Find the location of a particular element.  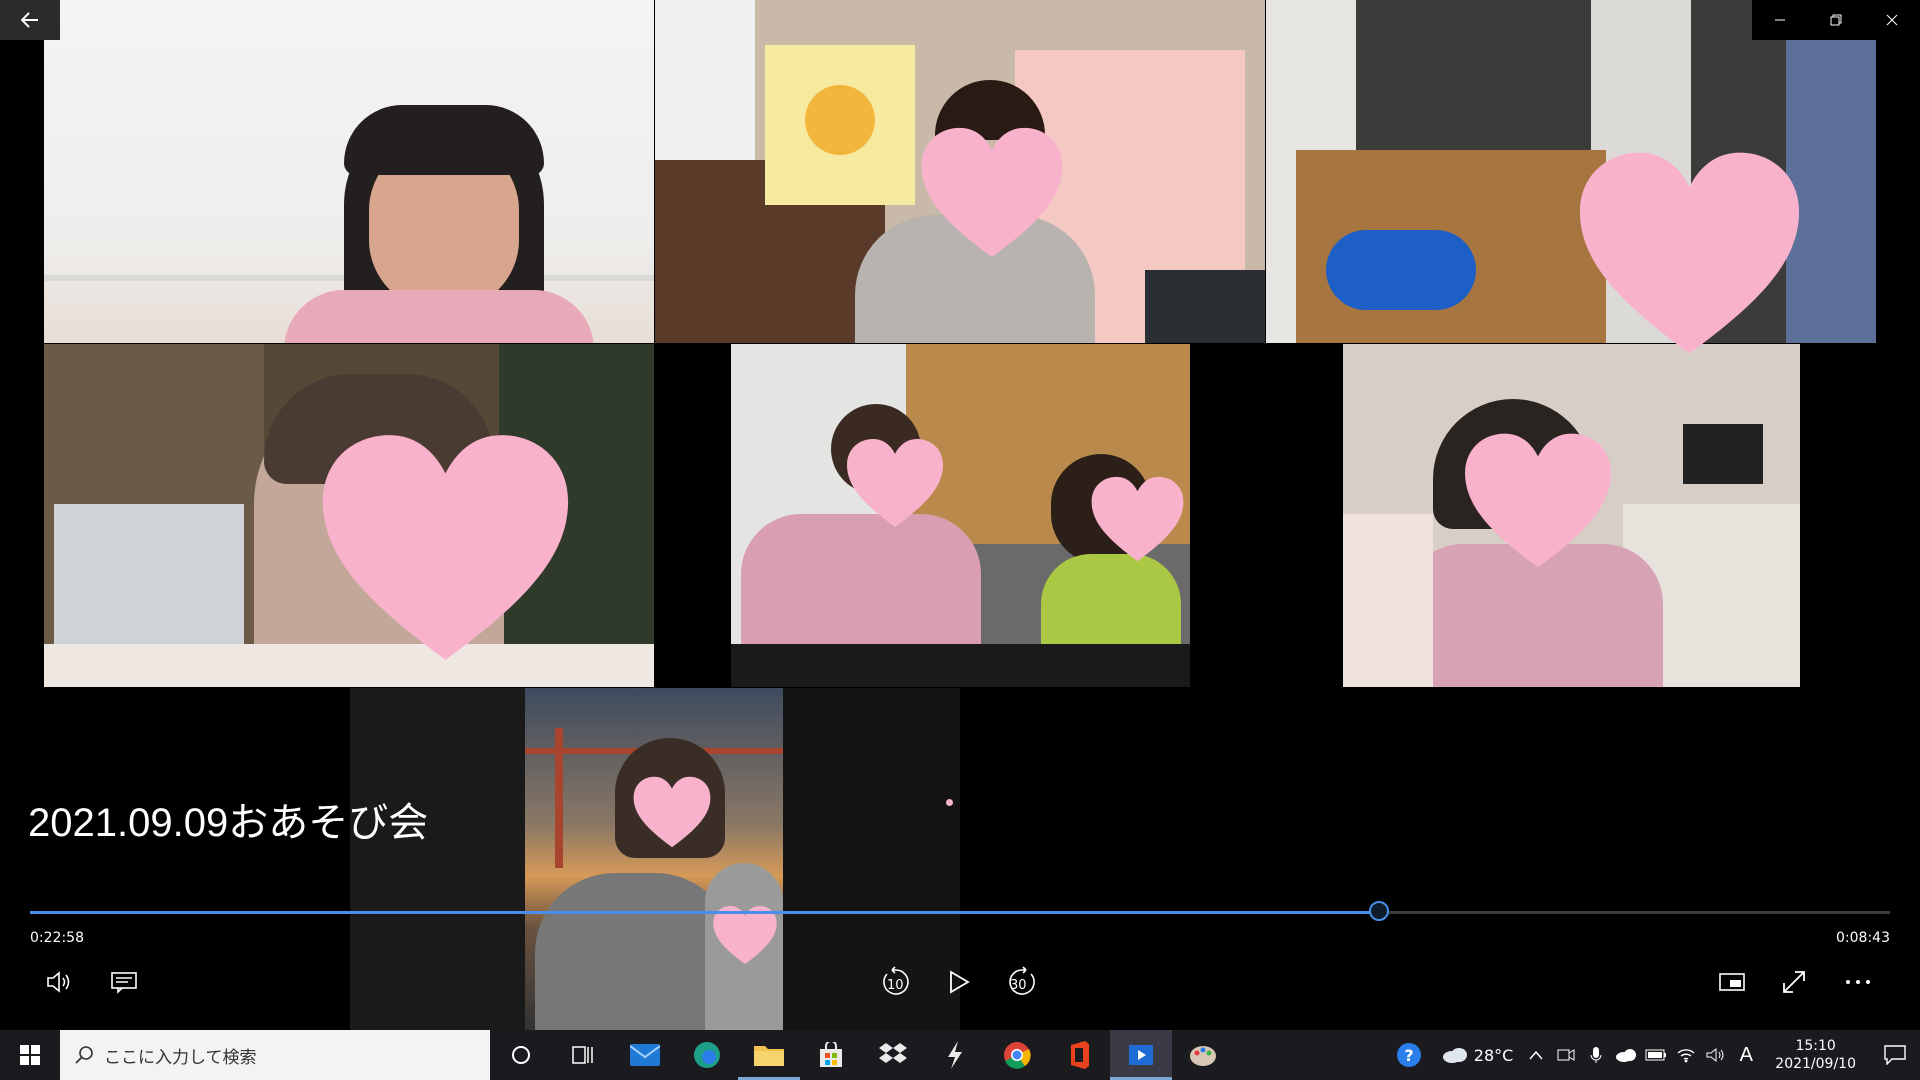

notifications-button is located at coordinates (1895, 1055).